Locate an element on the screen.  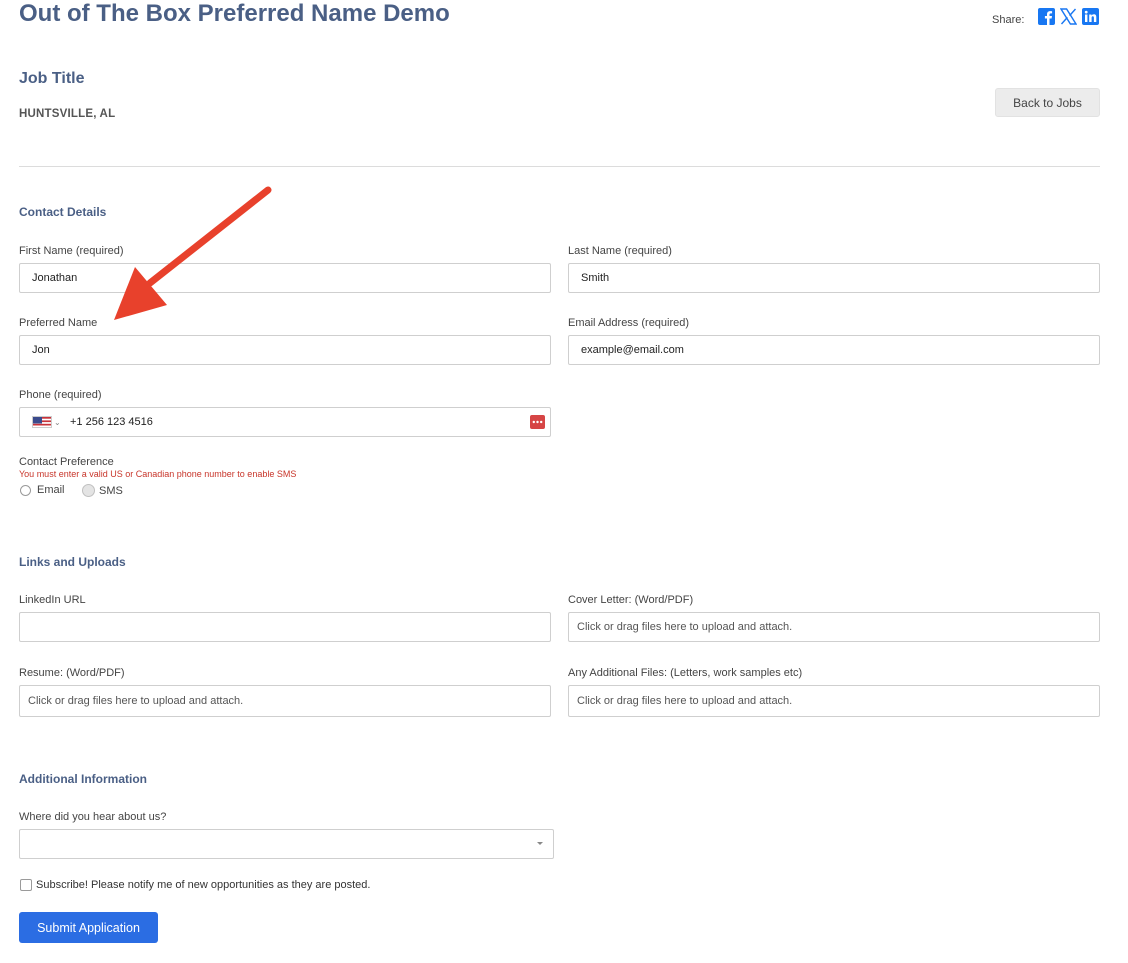
annotation-arrow is located at coordinates (193, 253).